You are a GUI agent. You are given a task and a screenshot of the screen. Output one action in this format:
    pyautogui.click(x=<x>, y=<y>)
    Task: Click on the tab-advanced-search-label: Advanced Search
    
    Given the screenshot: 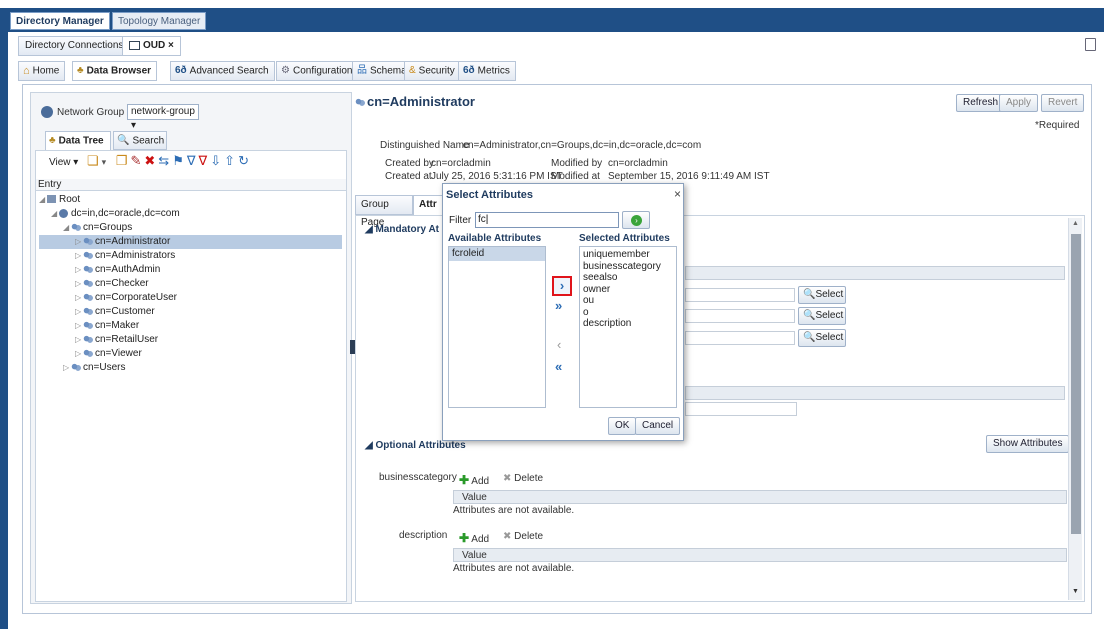 What is the action you would take?
    pyautogui.click(x=229, y=71)
    